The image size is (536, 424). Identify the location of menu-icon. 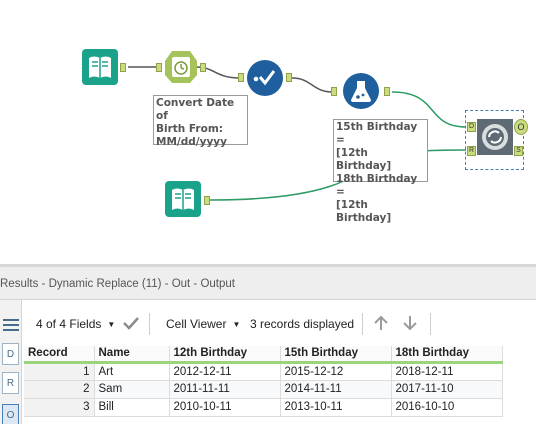
(10, 325).